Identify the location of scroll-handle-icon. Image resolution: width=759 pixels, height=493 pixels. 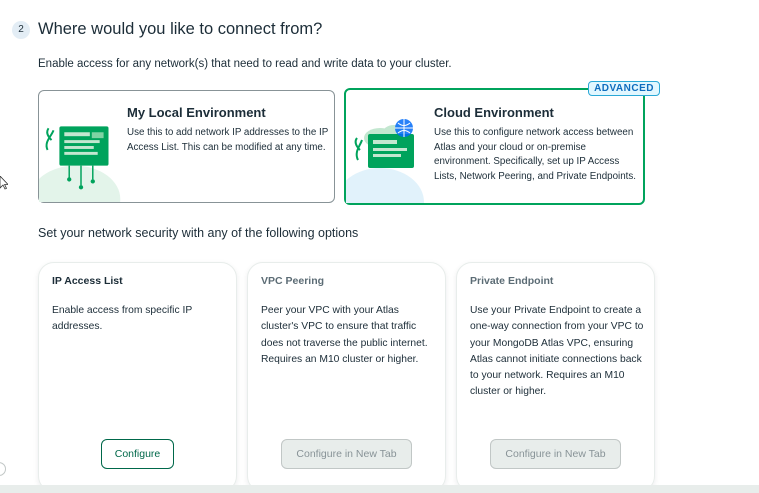
(3, 469).